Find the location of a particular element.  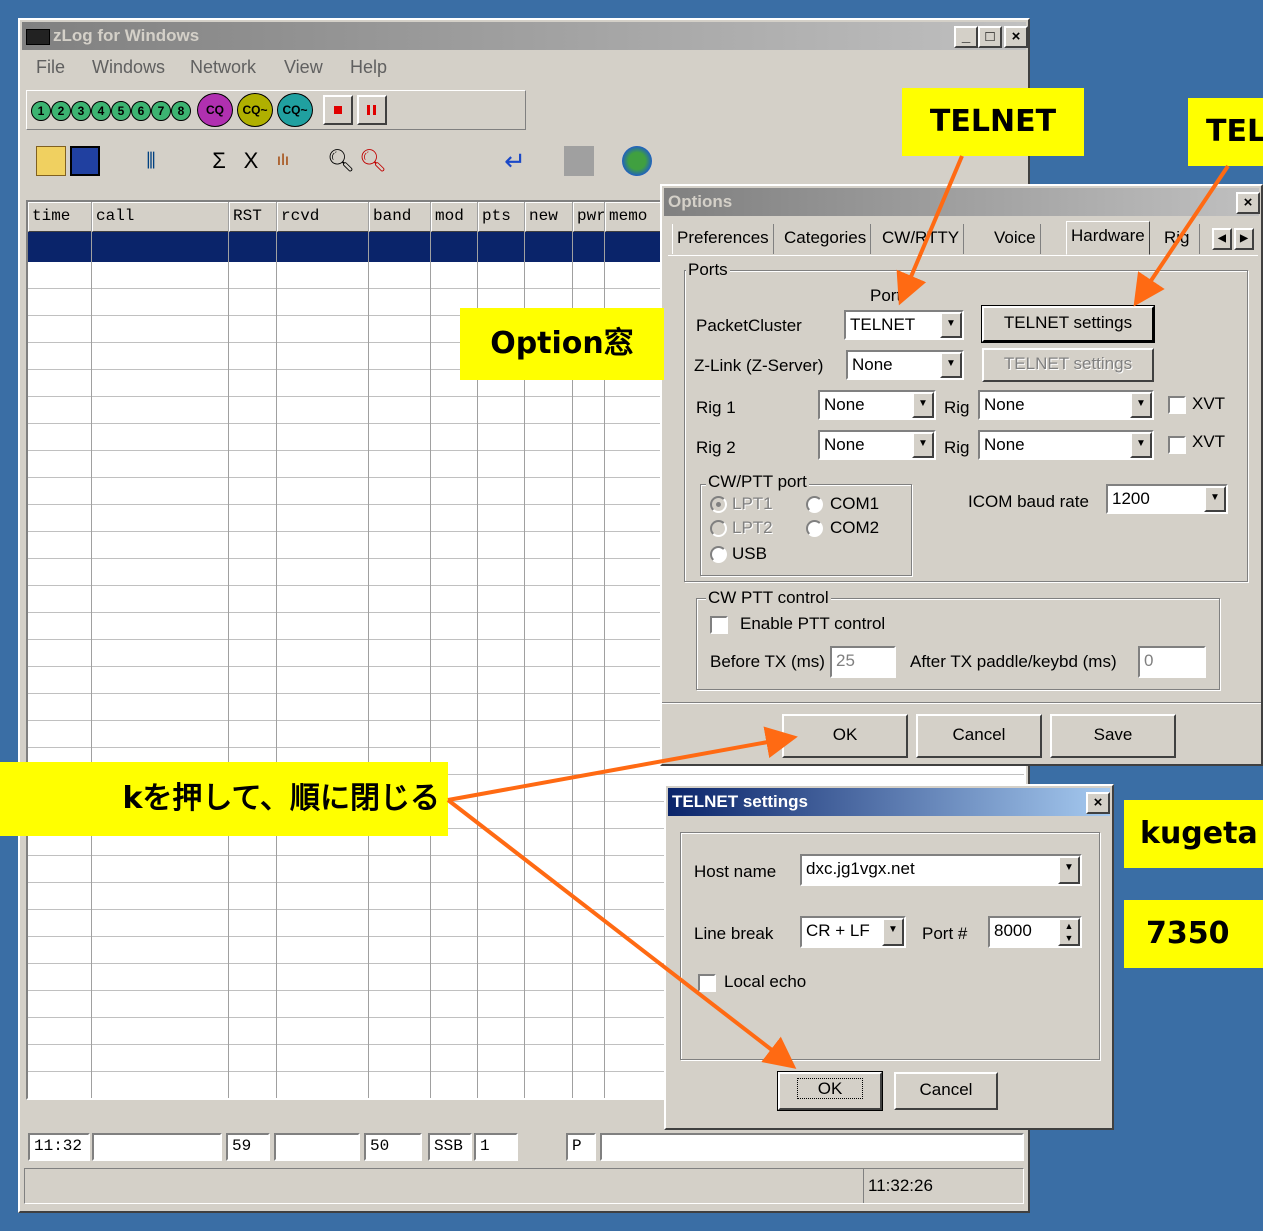

arrow-to-port-select is located at coordinates (930, 230).